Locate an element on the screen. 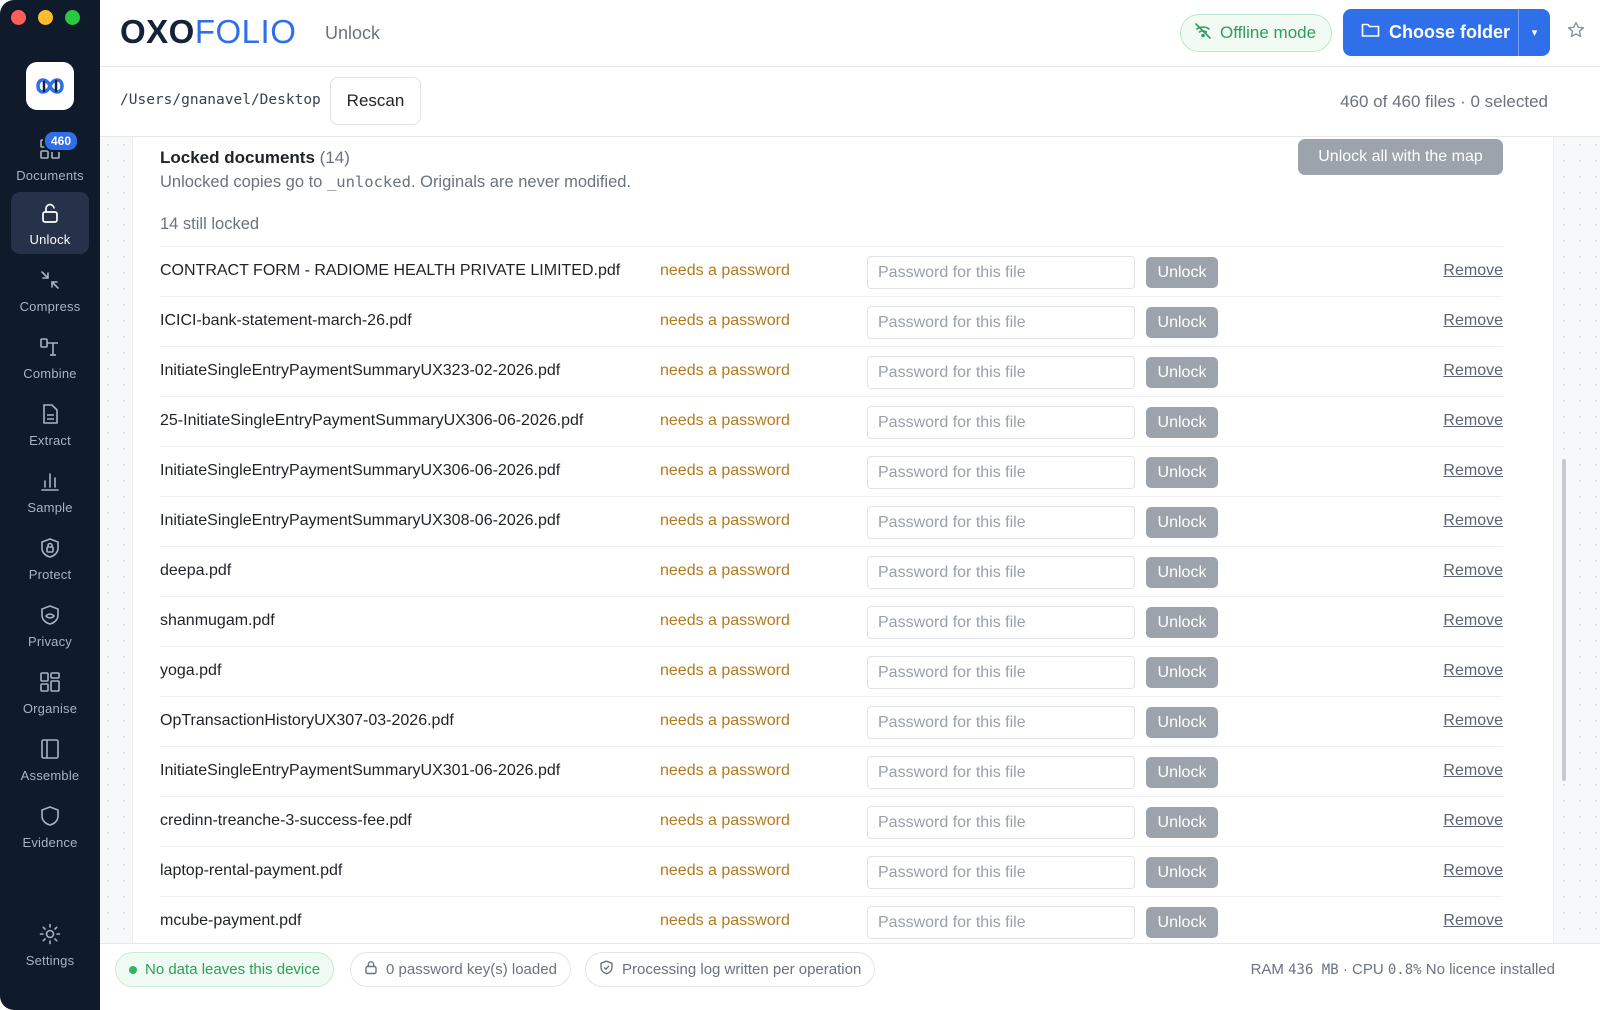 This screenshot has height=1010, width=1600. documents-count-badge: 460 is located at coordinates (61, 141).